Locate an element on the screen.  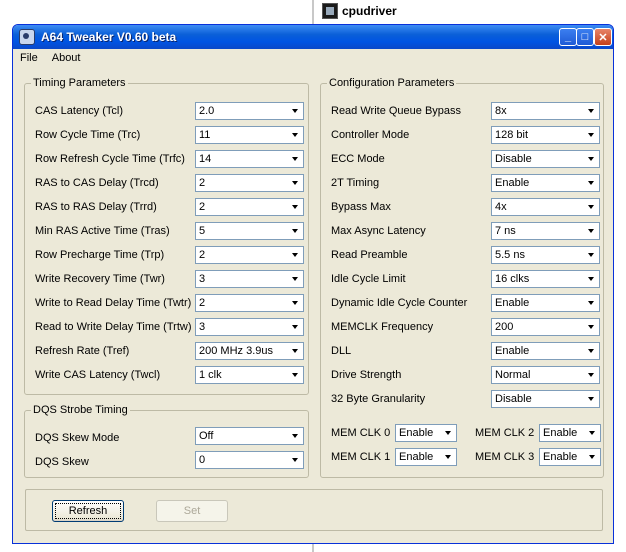
timing-select: 11 is located at coordinates (249, 135).